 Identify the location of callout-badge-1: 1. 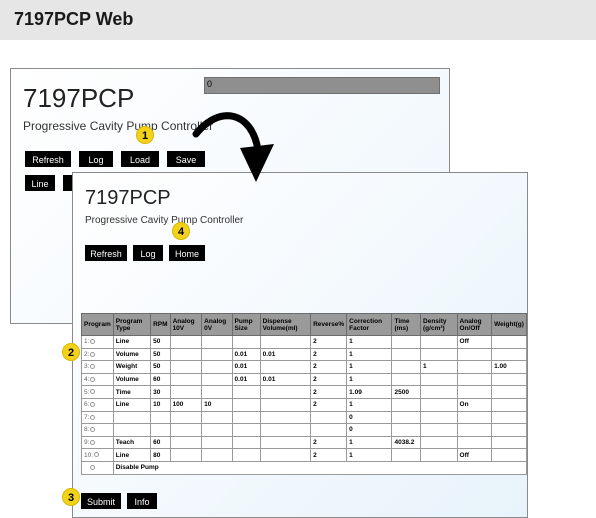
(145, 135).